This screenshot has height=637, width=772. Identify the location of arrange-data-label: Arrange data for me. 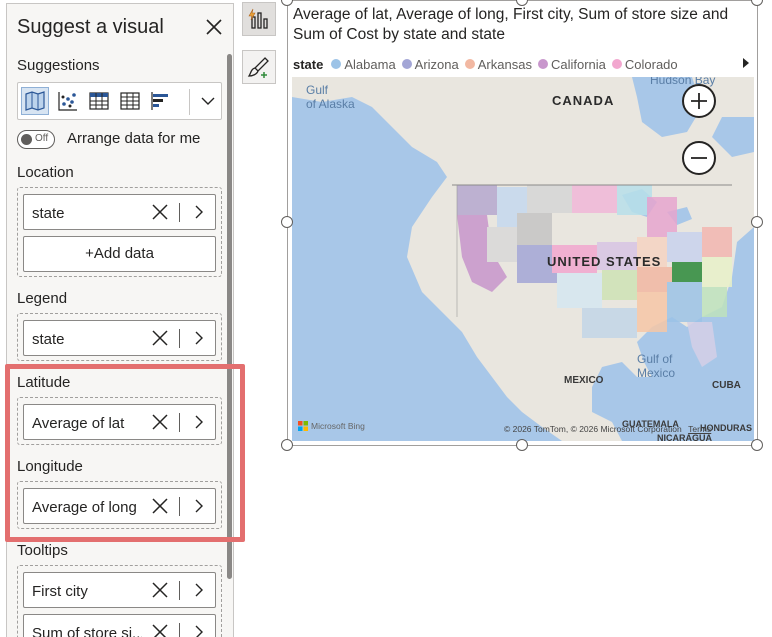
(134, 138).